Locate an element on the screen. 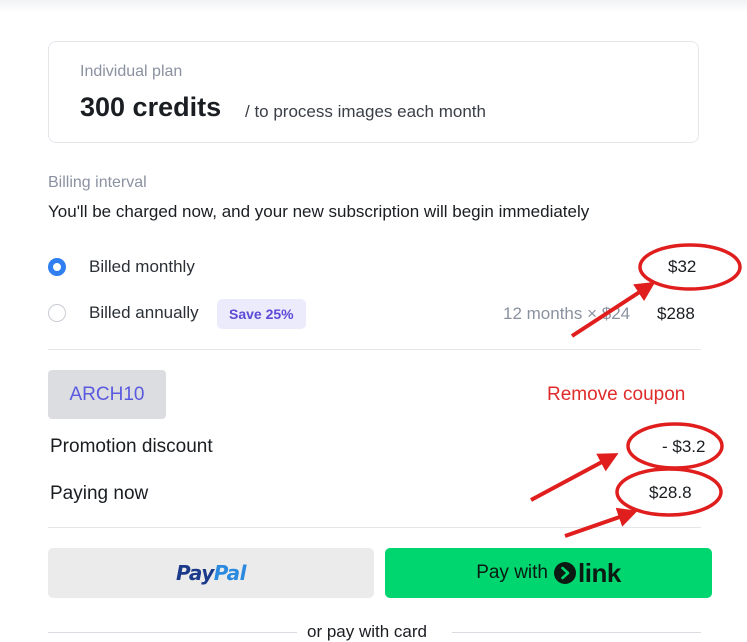 This screenshot has height=642, width=747. plan-credits: 300 credits is located at coordinates (151, 107).